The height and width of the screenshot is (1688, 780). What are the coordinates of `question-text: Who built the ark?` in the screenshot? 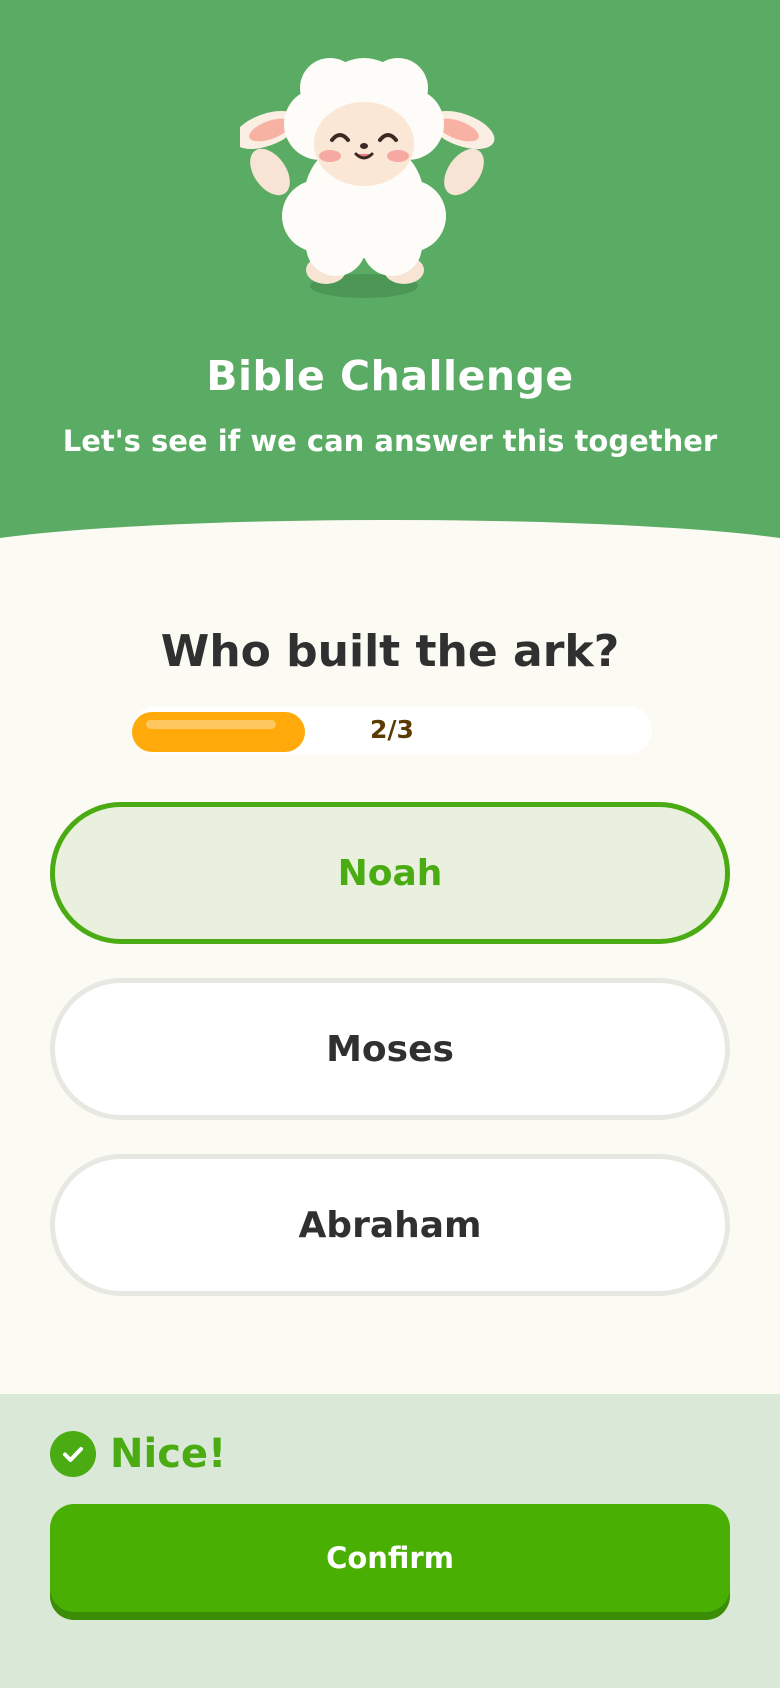 It's located at (390, 651).